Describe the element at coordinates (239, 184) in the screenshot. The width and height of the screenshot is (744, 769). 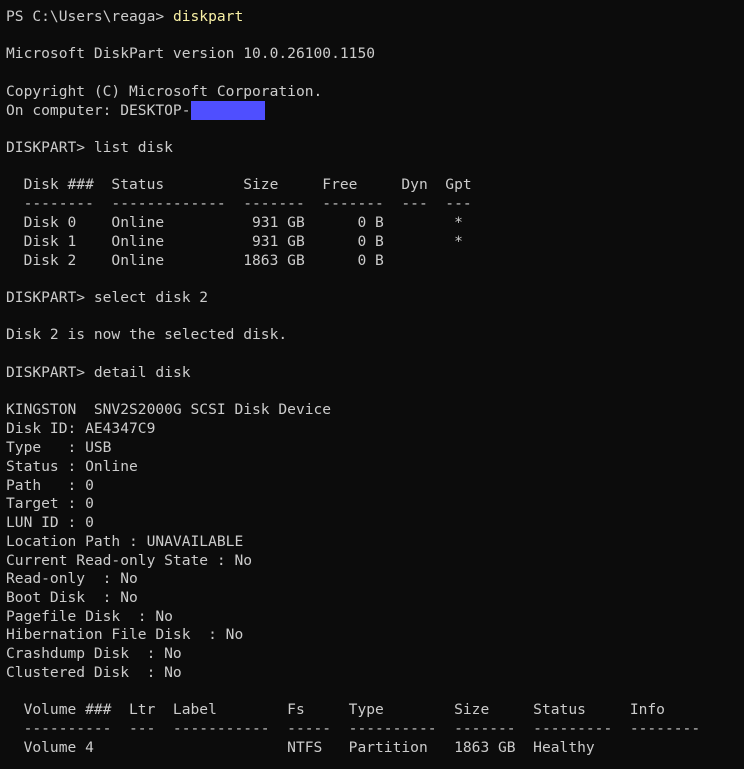
I see `disk-table-header: Disk ### Status Size Free Dyn Gpt` at that location.